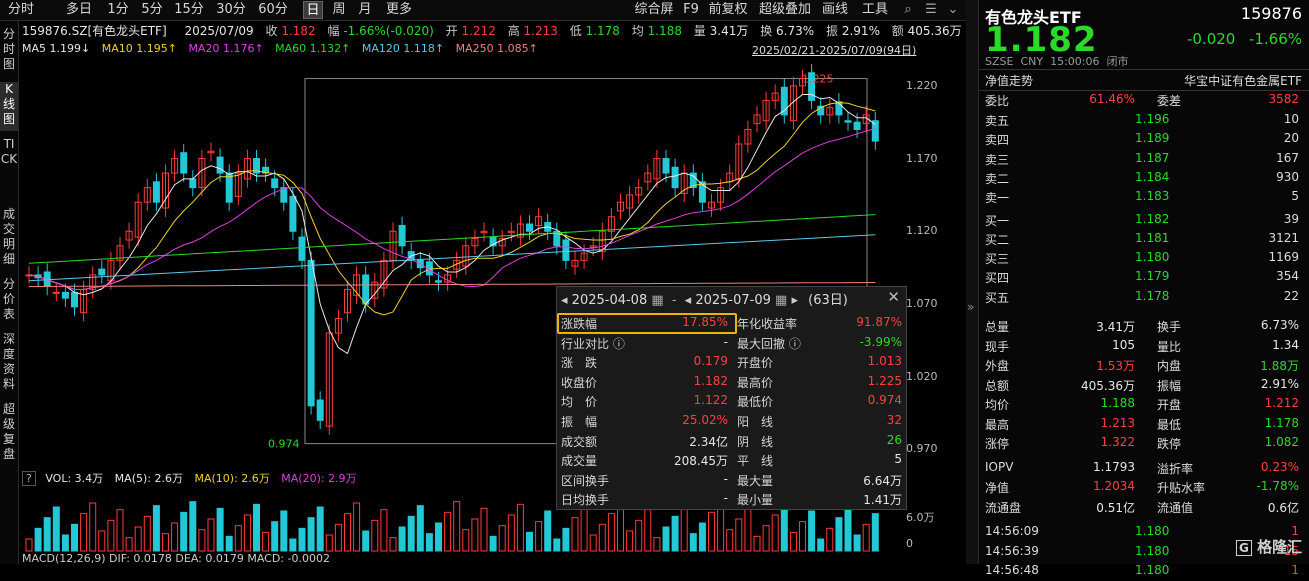  I want to click on prev-icon: ◂, so click(564, 300).